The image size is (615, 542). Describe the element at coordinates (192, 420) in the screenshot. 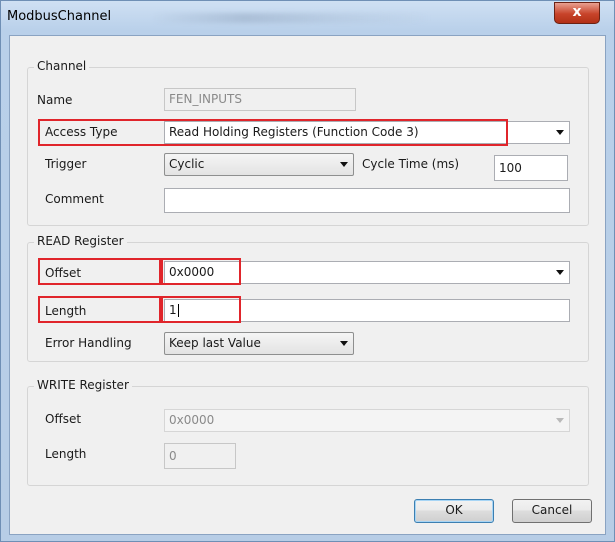

I see `write-offset-value: 0x0000` at that location.